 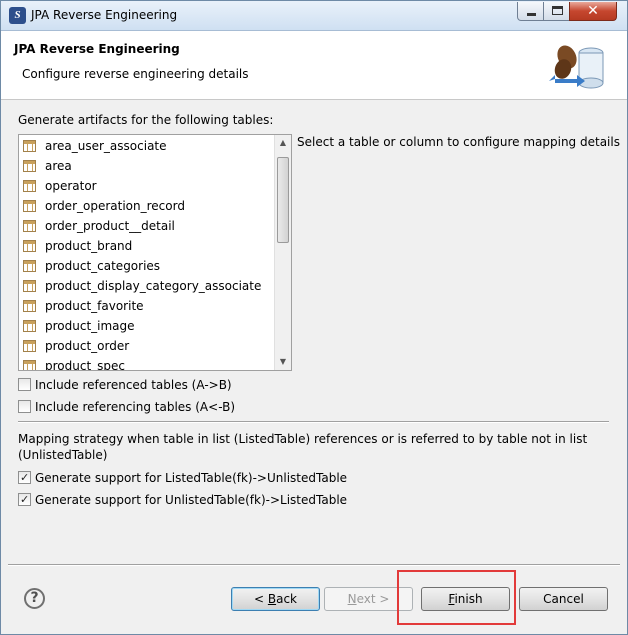 I want to click on table-row: product_spec, so click(x=74, y=363).